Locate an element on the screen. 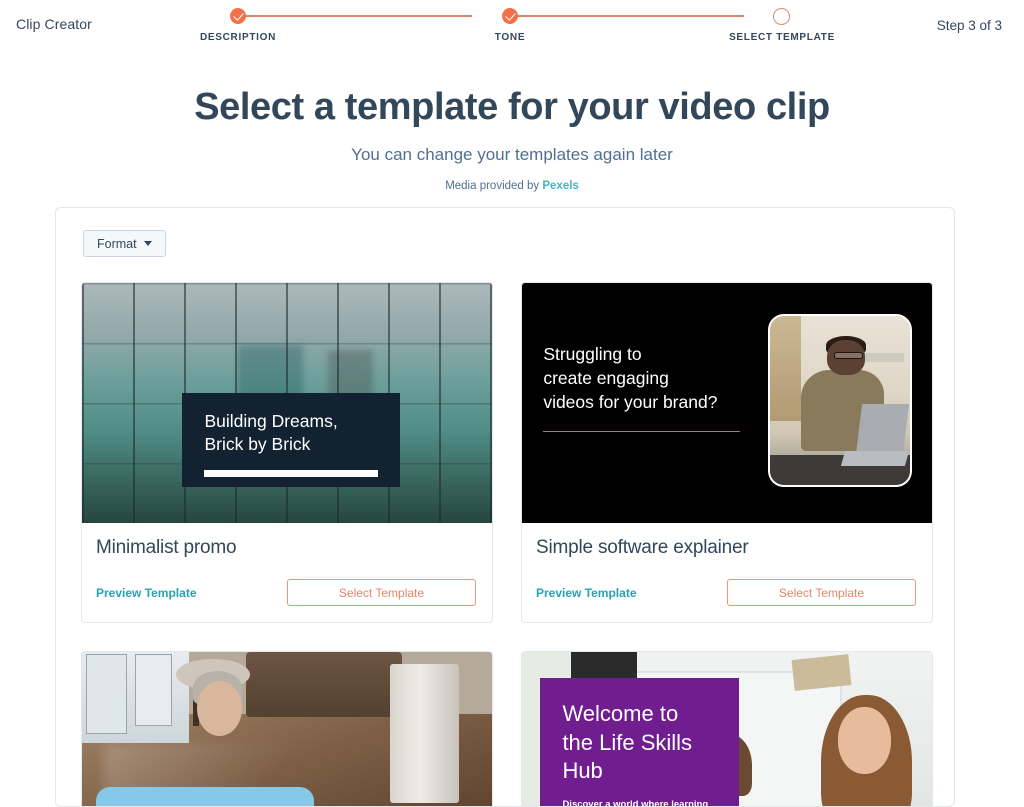 This screenshot has width=1024, height=807. step-node-tone is located at coordinates (510, 16).